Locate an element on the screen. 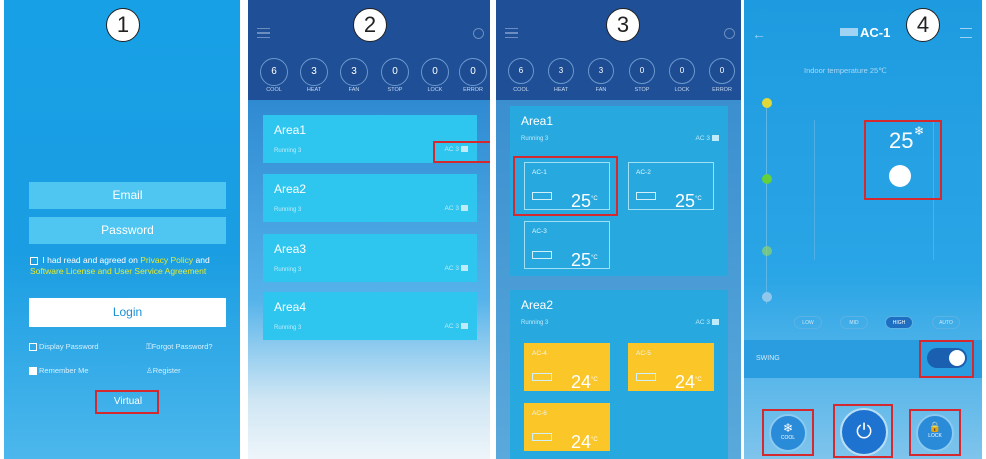 The width and height of the screenshot is (986, 459). display-password-toggle: Display Password is located at coordinates (64, 347).